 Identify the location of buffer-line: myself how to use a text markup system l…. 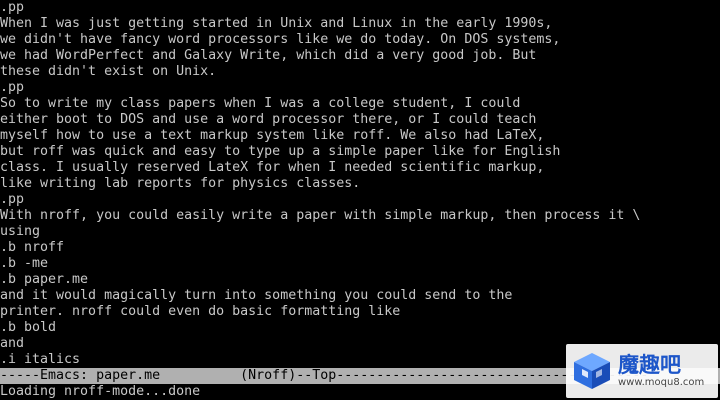
(272, 135).